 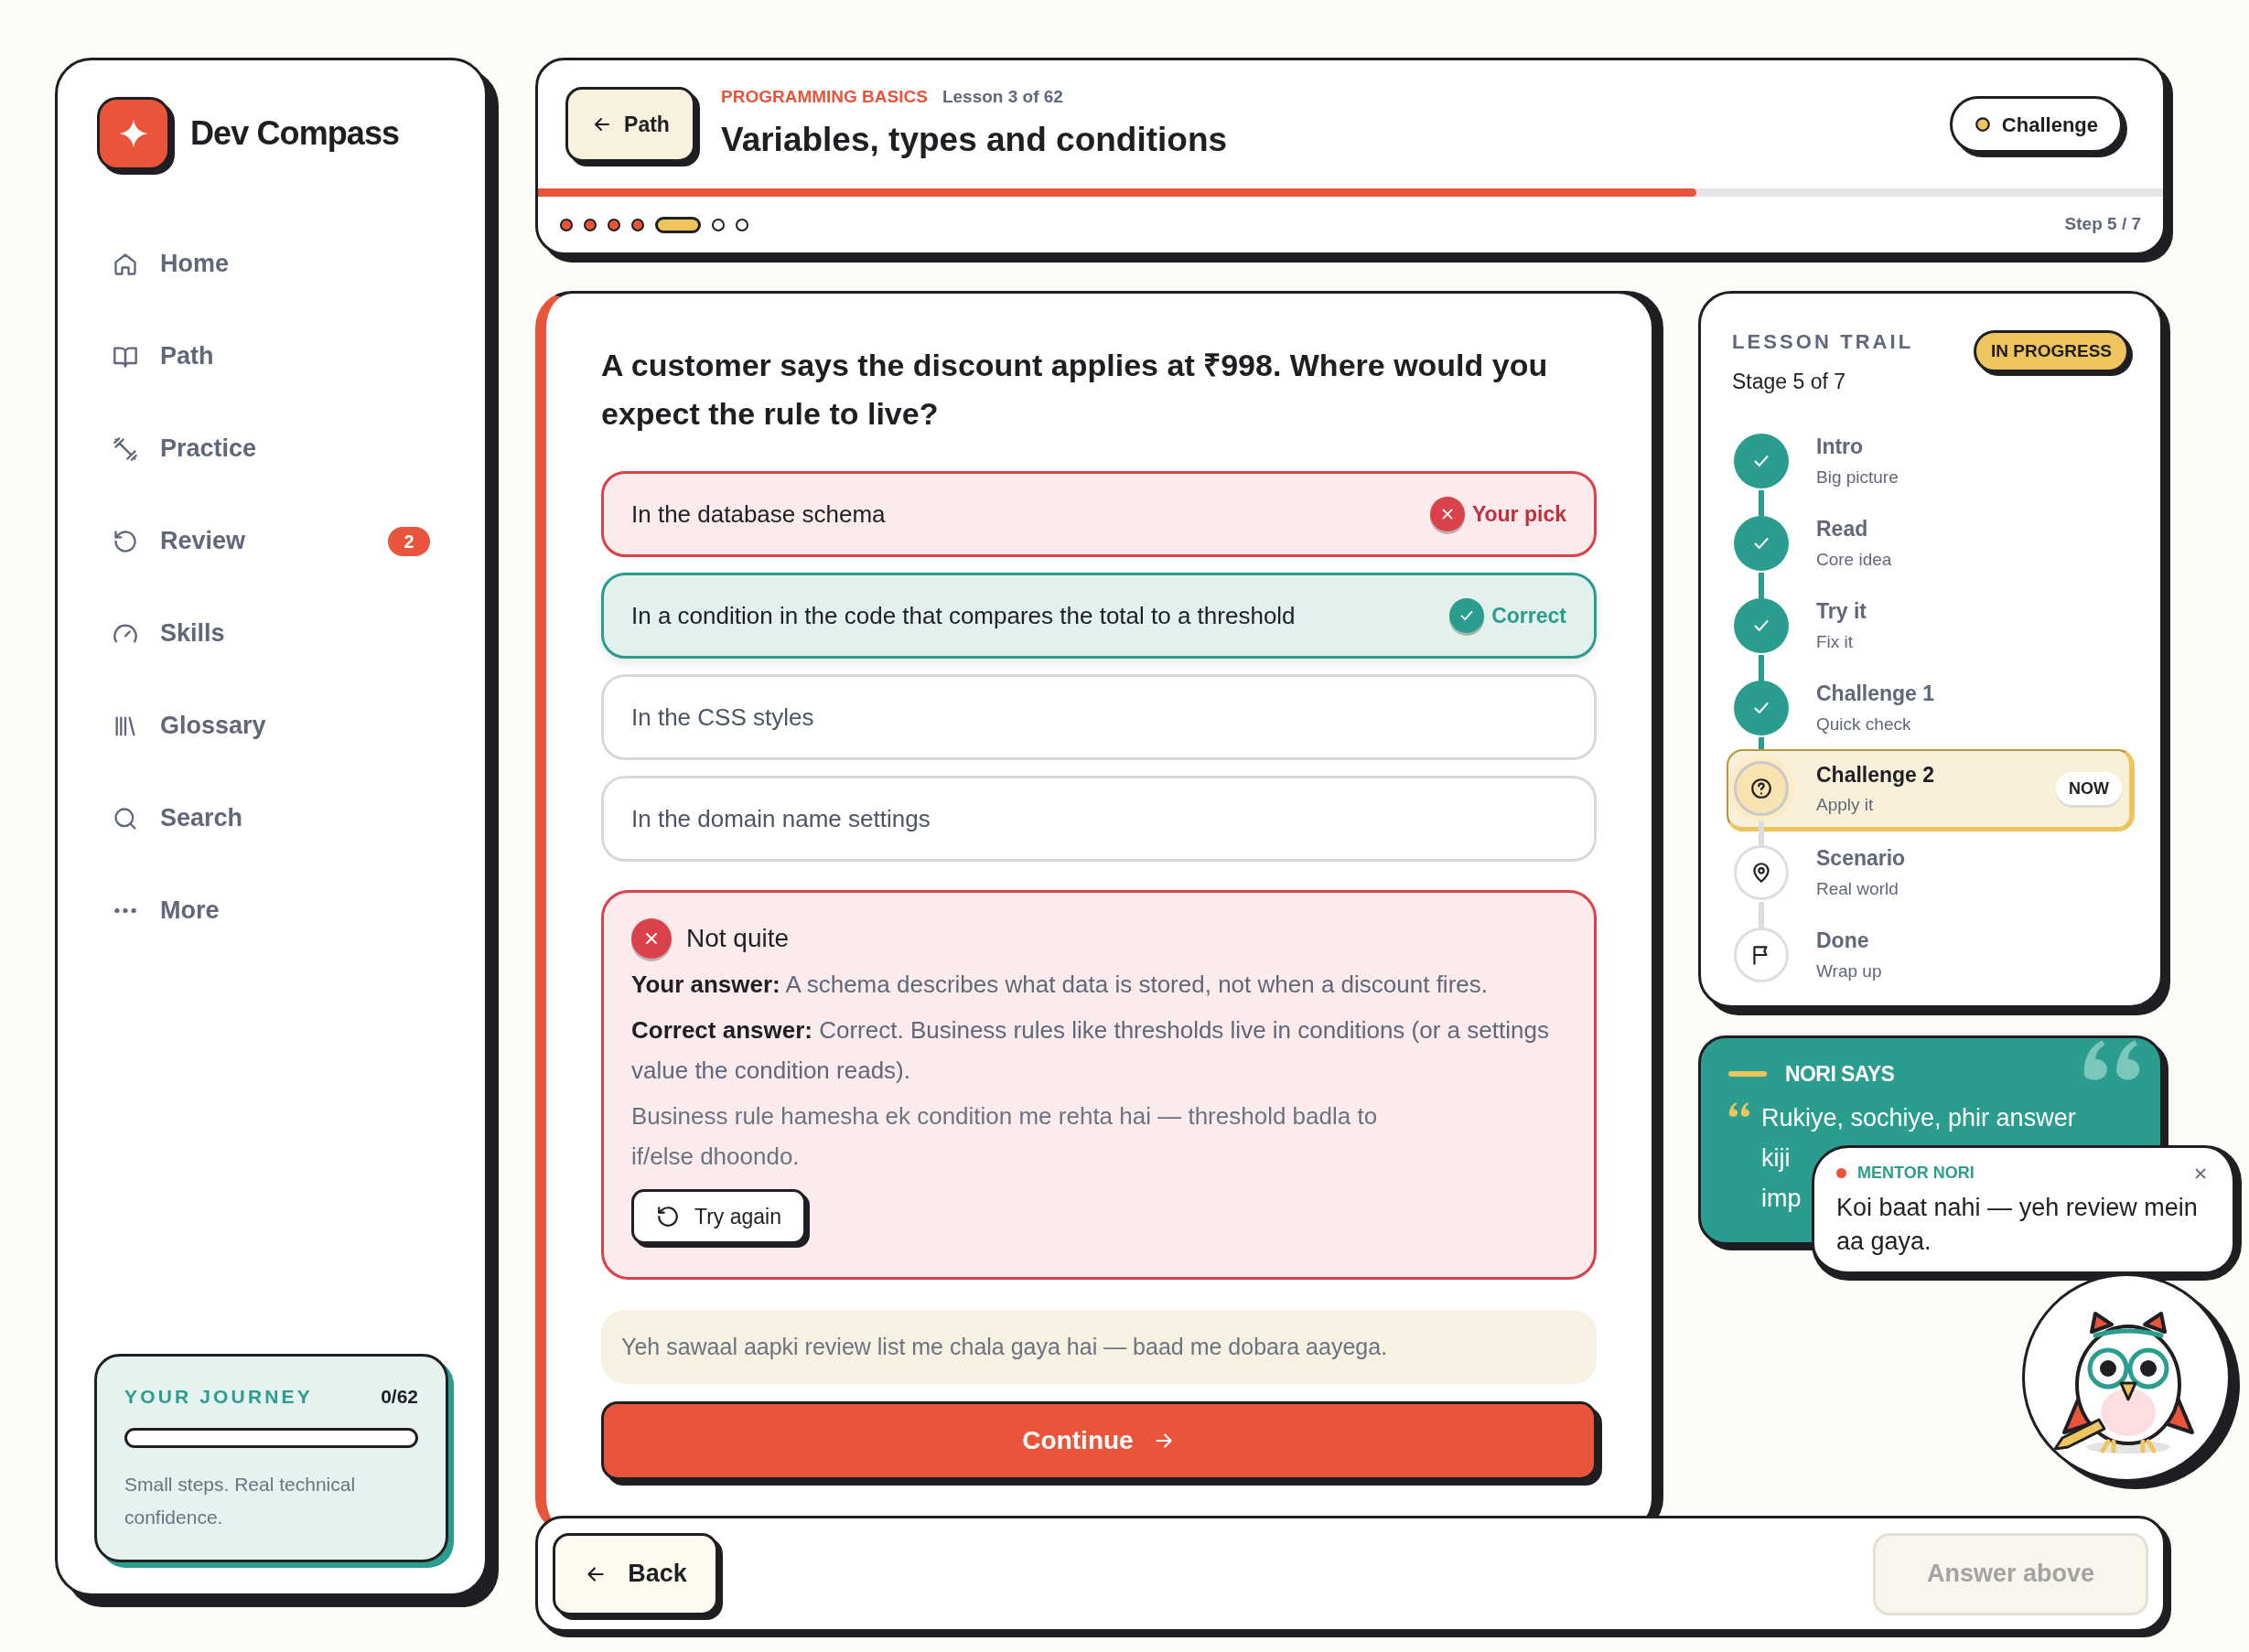 I want to click on mentor-message: Koi baat nahi — yeh review mein aa gaya., so click(x=2017, y=1225).